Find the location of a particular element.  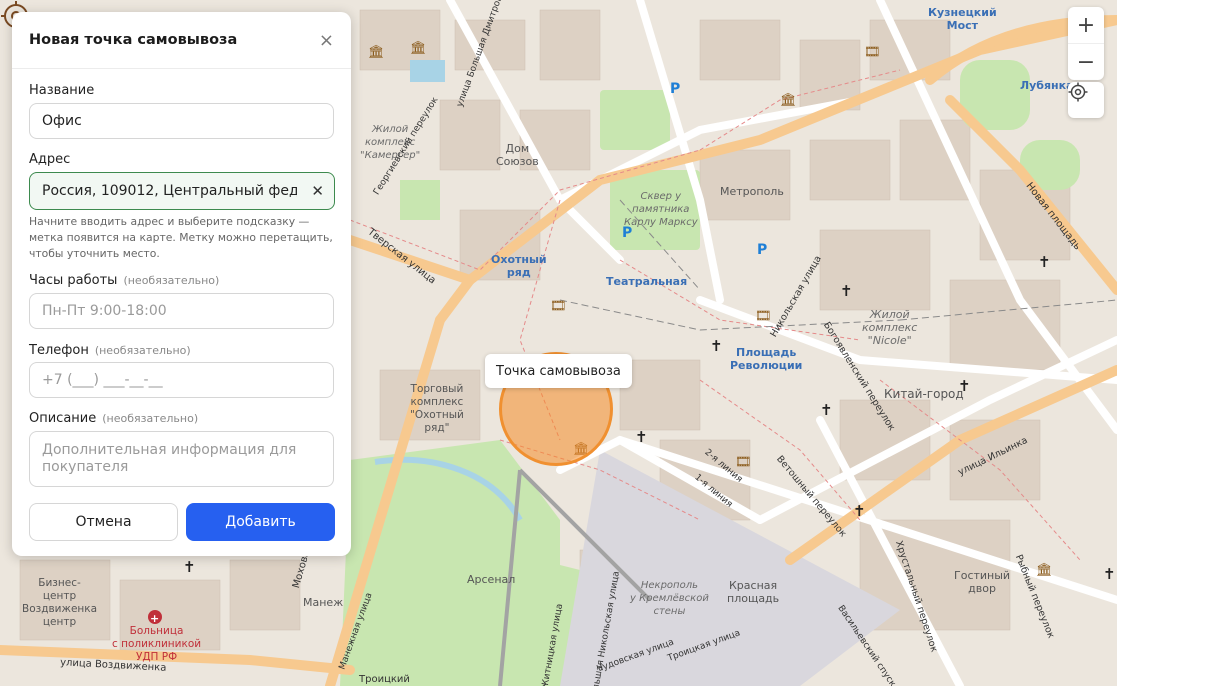

metro-label-okhotny-ryad: Охотный ряд is located at coordinates (519, 266).